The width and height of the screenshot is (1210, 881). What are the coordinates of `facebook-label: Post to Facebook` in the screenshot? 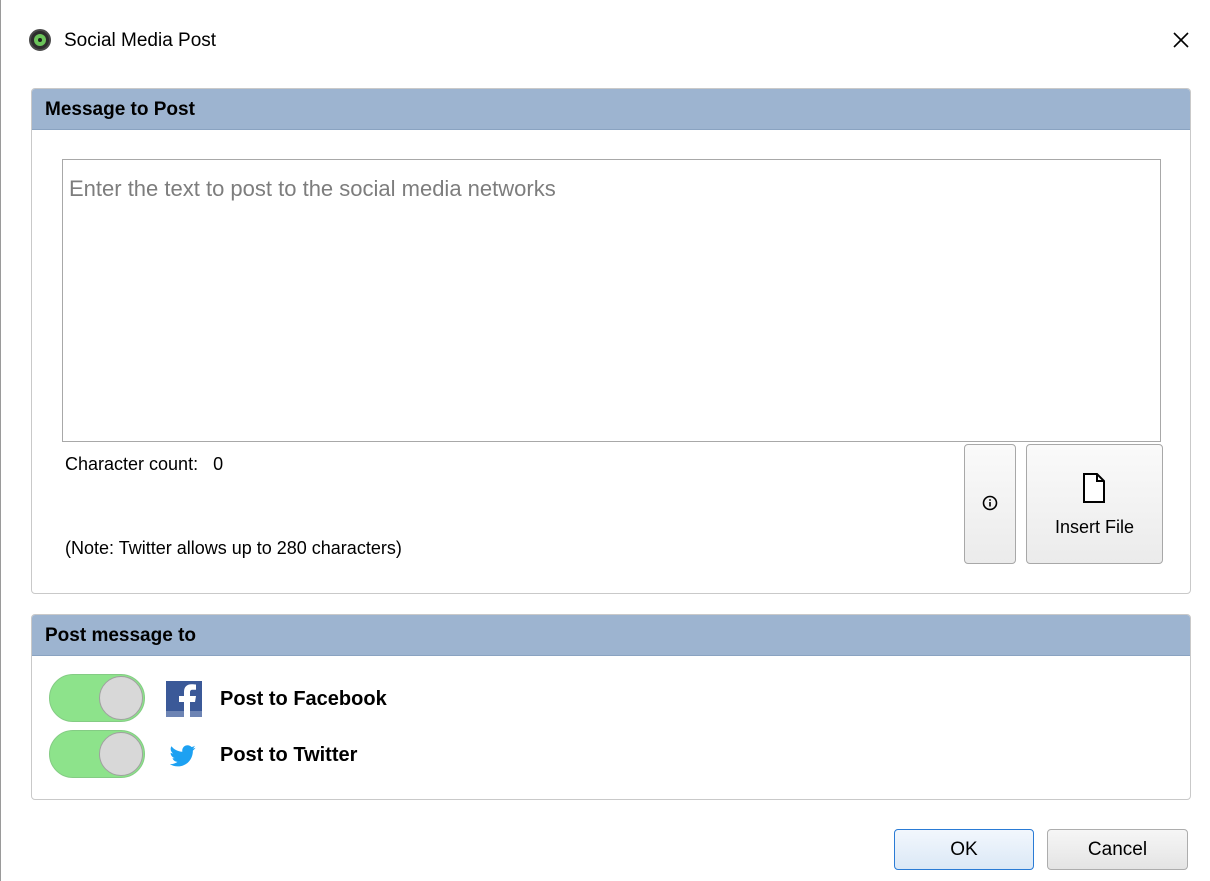 It's located at (303, 699).